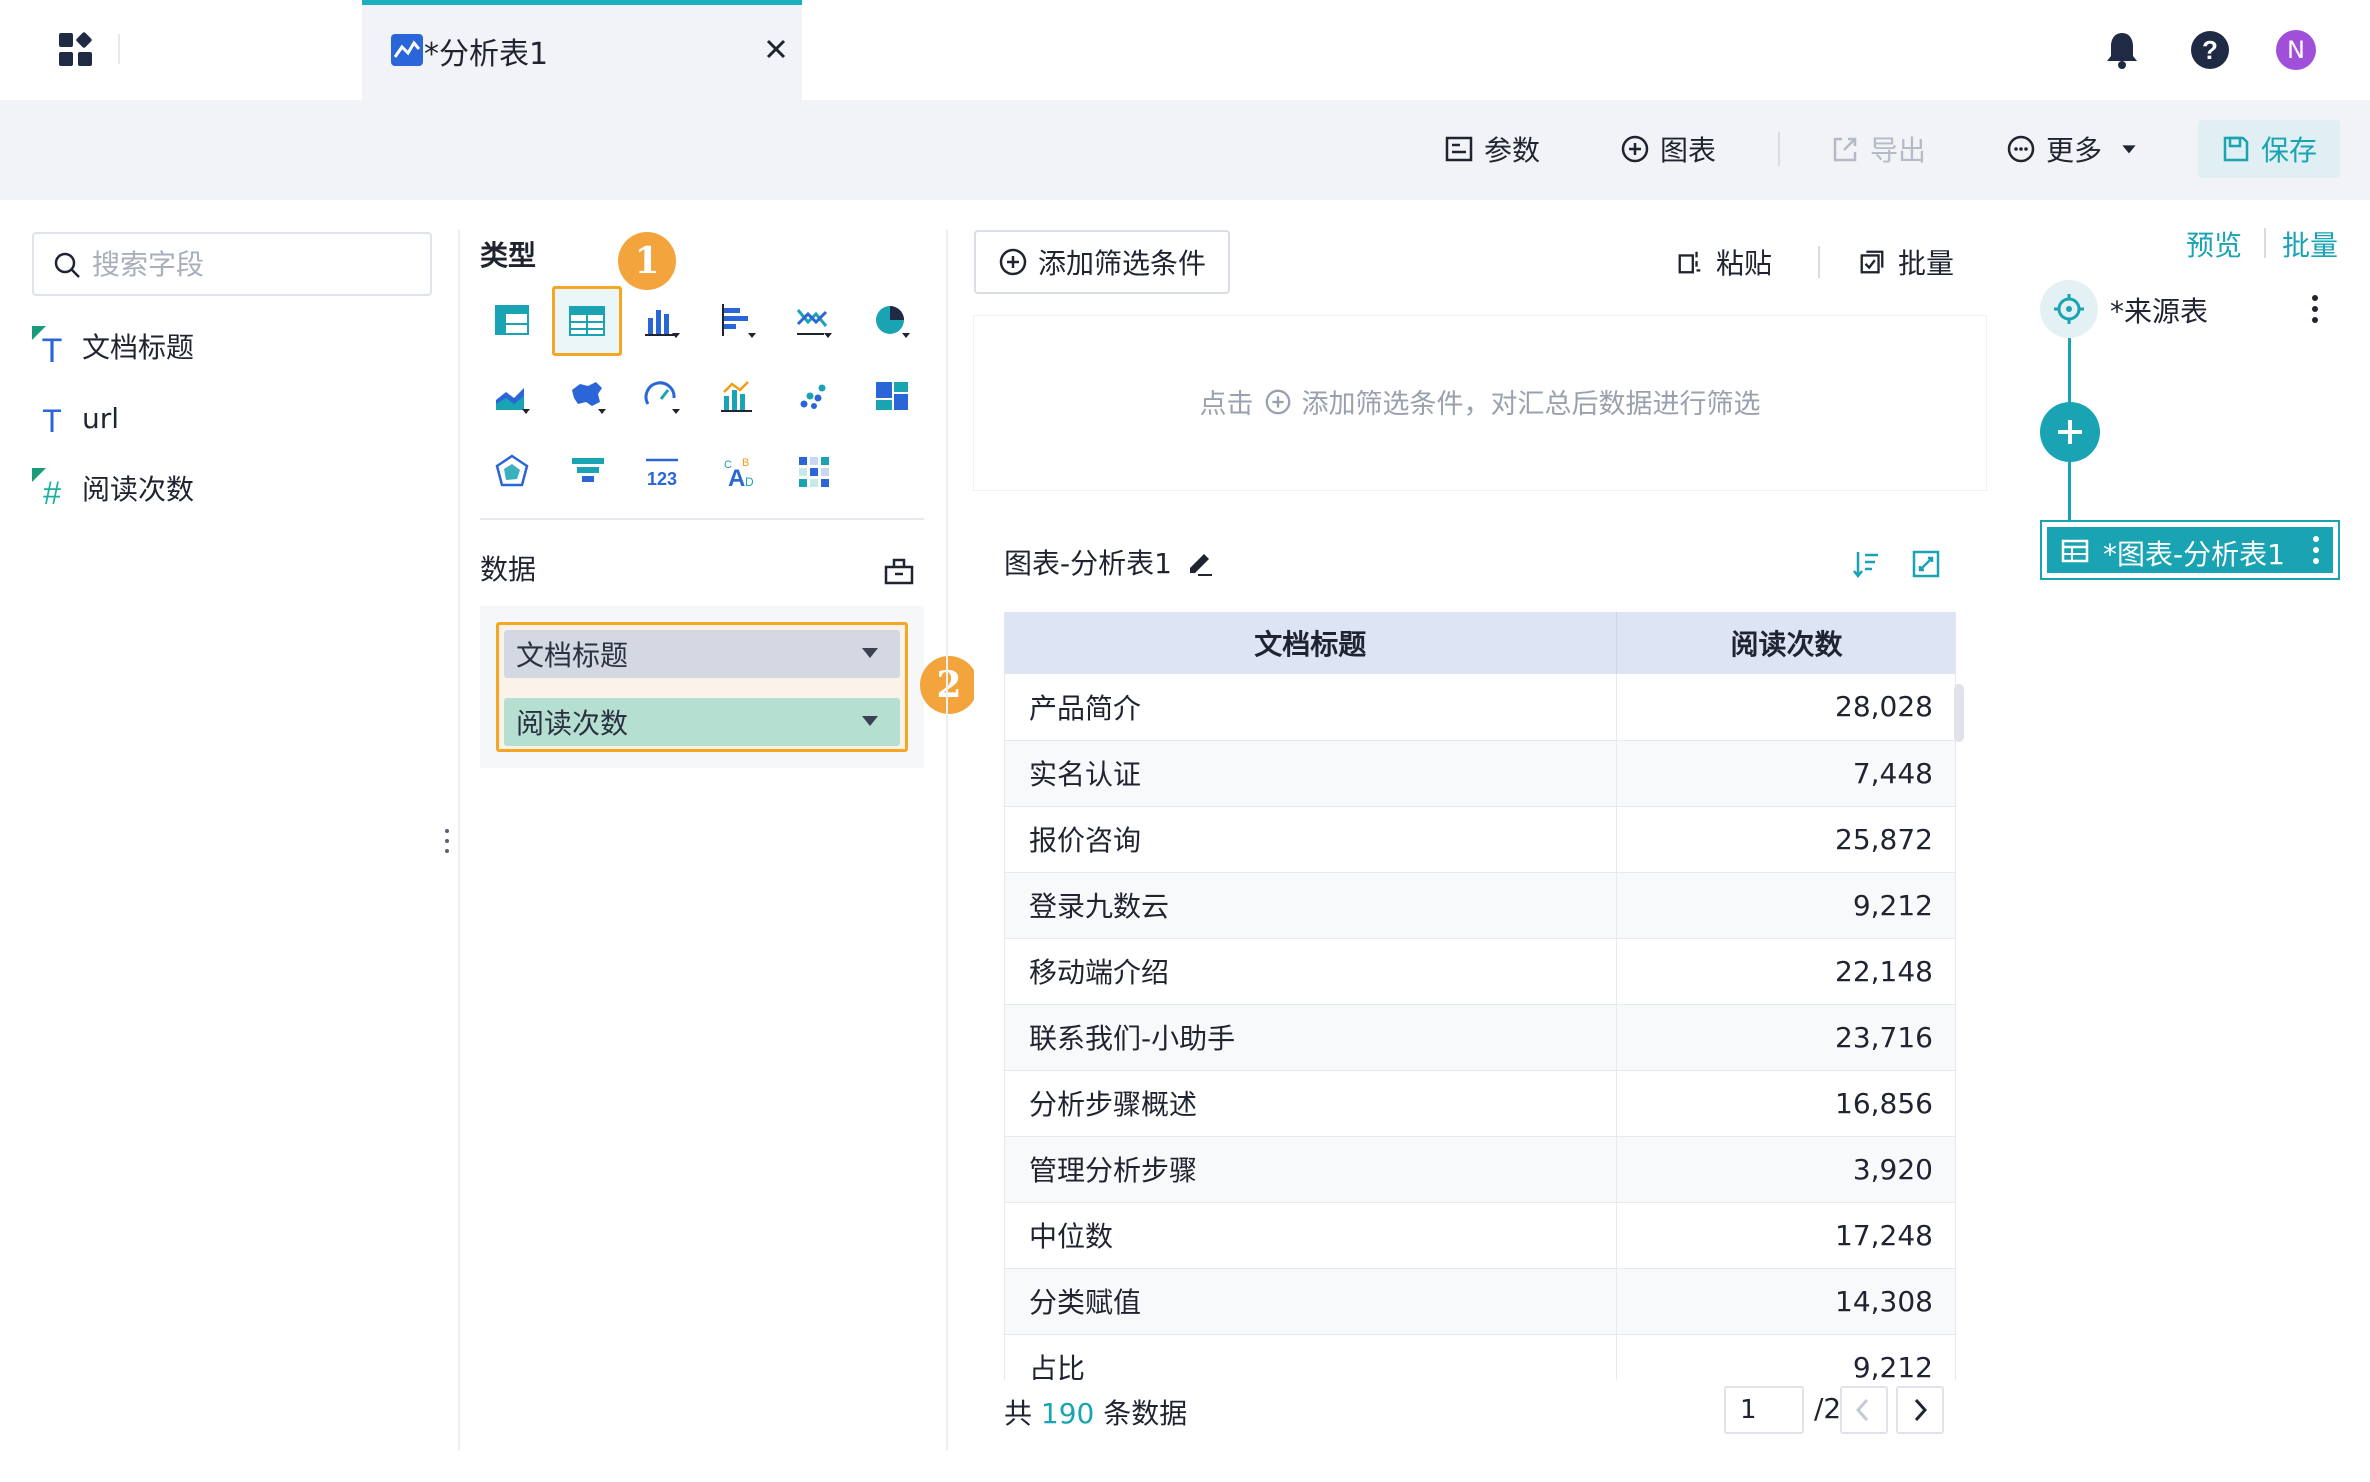 The image size is (2370, 1482). What do you see at coordinates (2288, 150) in the screenshot?
I see `save-label: 保存` at bounding box center [2288, 150].